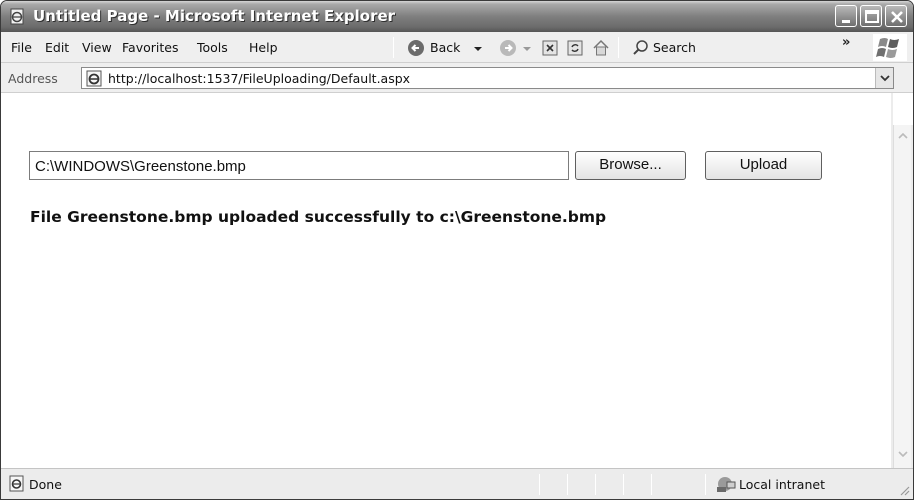 The image size is (914, 500). I want to click on scroll-down-icon, so click(903, 454).